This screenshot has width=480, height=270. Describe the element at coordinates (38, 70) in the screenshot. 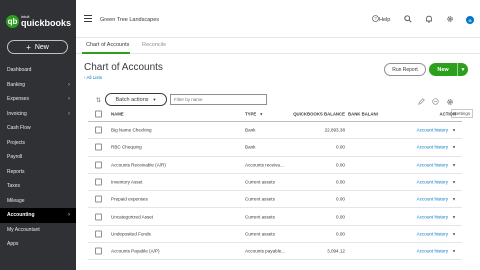

I see `sidebar-item-dashboard: Dashboard` at that location.